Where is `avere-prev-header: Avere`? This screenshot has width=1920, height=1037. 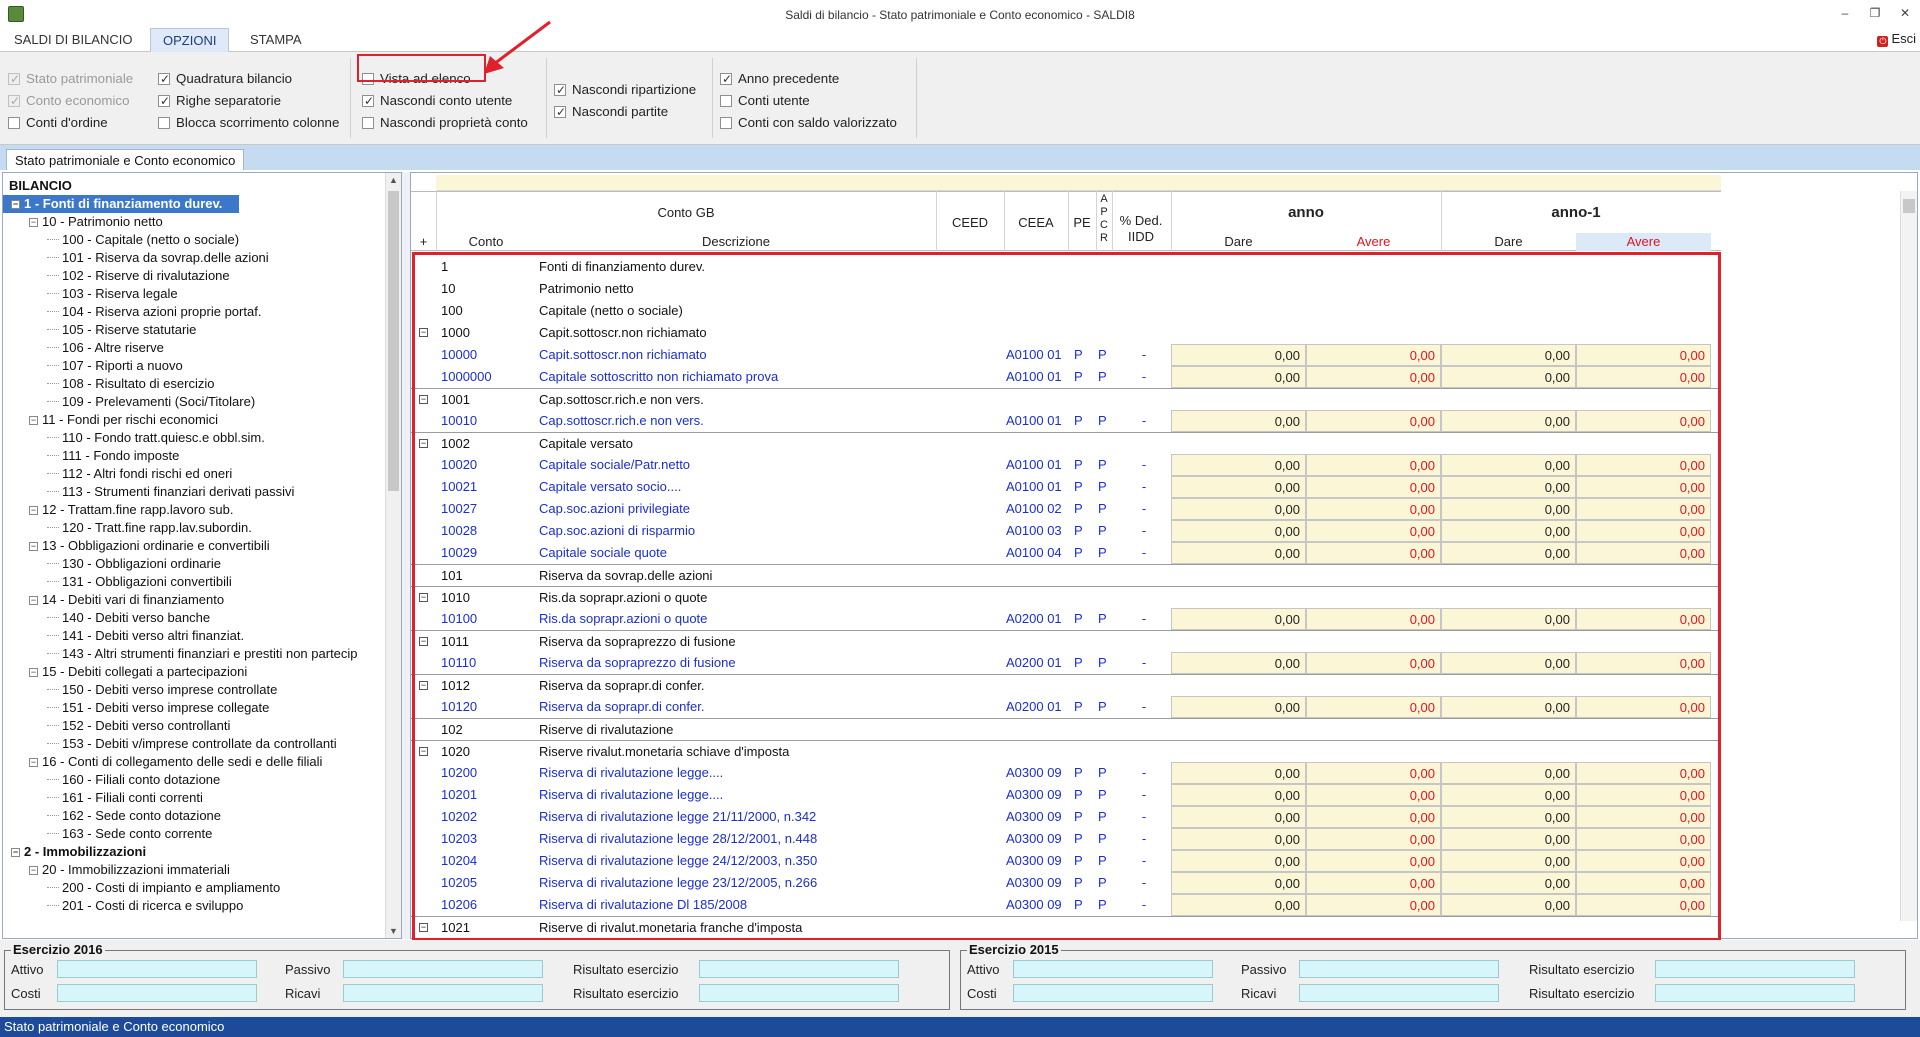
avere-prev-header: Avere is located at coordinates (1643, 242).